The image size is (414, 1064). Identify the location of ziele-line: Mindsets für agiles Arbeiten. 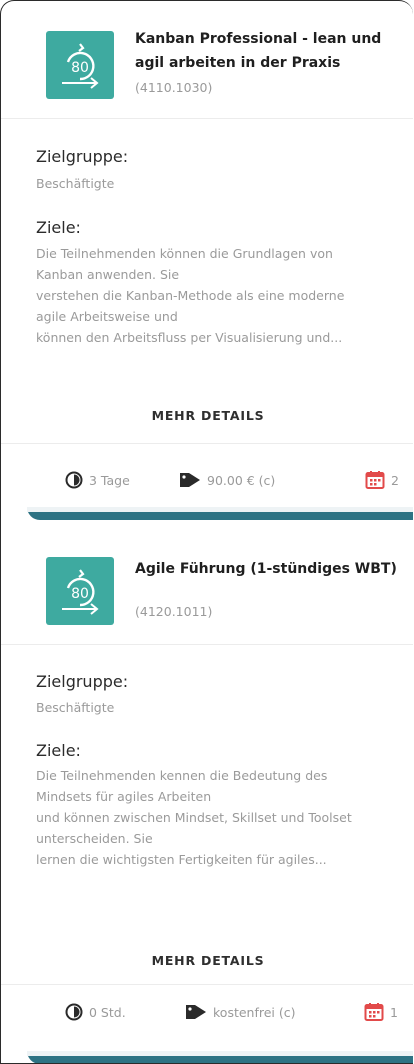
(124, 796).